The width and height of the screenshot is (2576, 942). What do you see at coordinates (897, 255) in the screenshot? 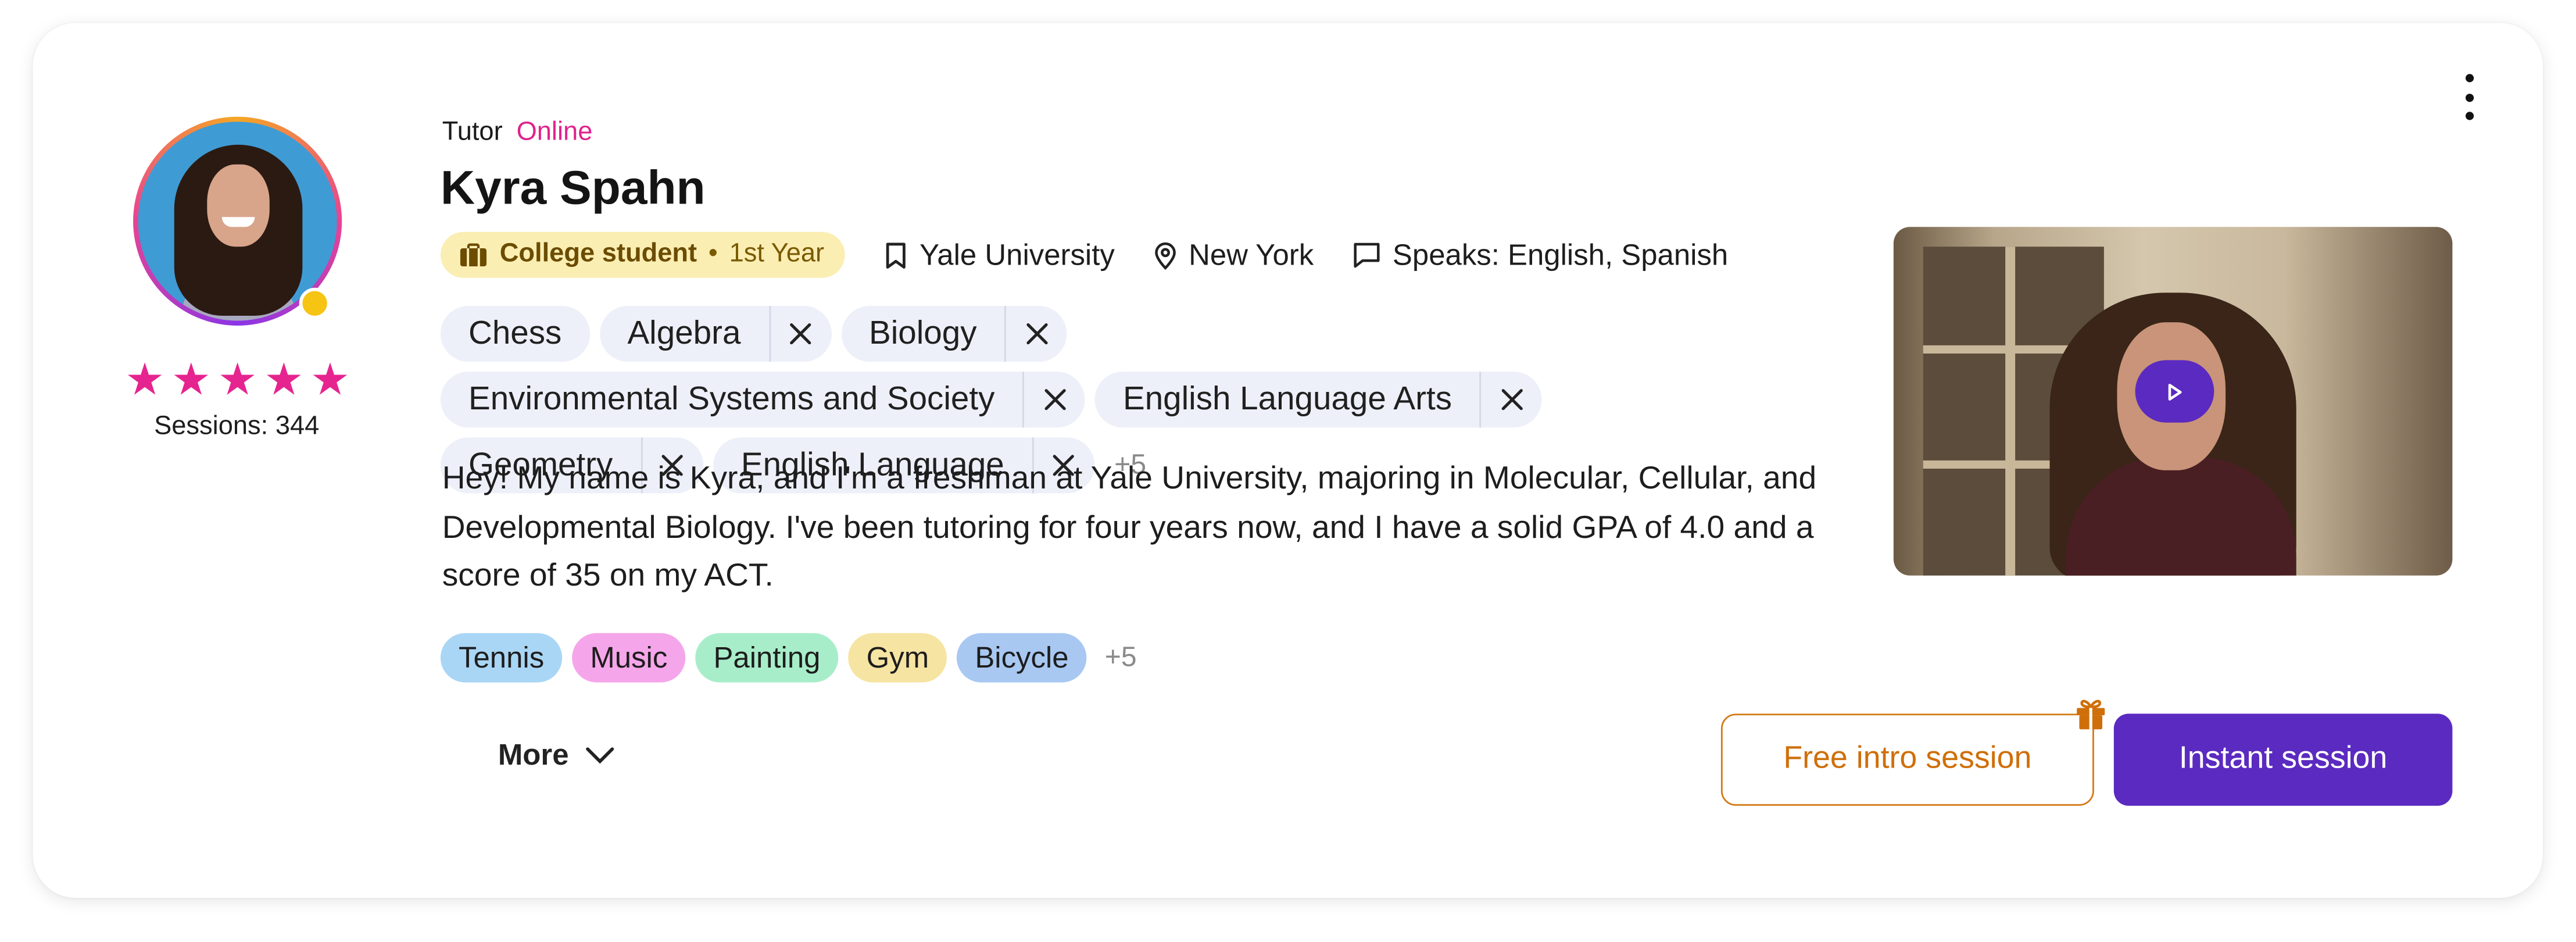
I see `bookmark-icon` at bounding box center [897, 255].